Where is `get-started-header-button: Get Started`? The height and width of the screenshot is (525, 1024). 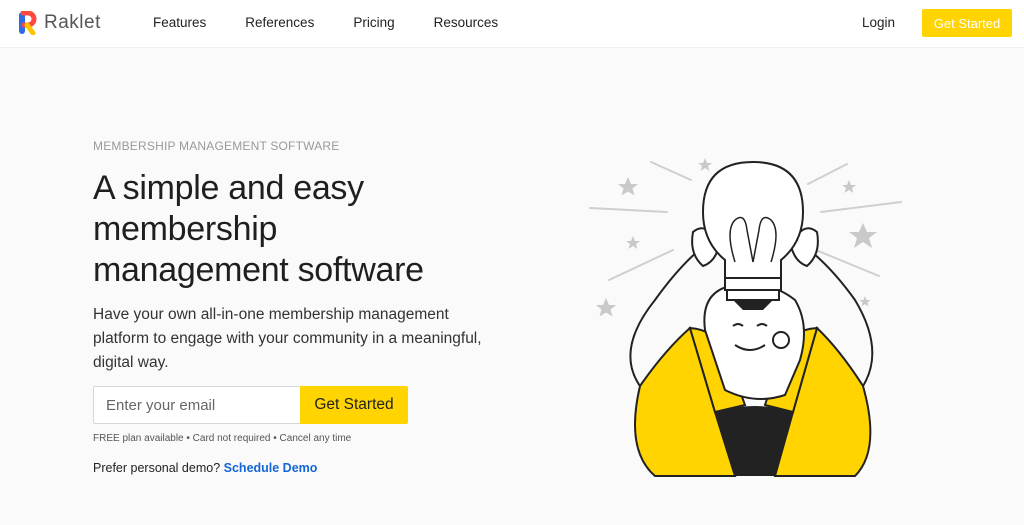 get-started-header-button: Get Started is located at coordinates (967, 23).